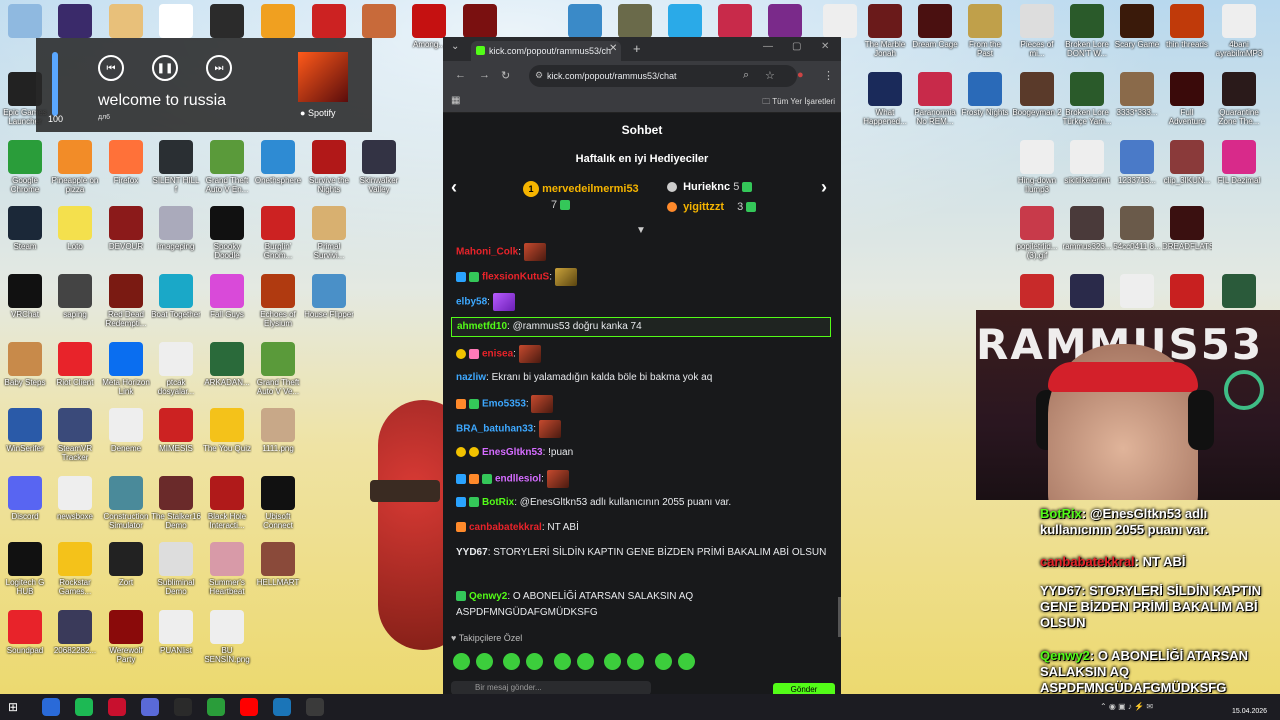 This screenshot has width=1280, height=720. What do you see at coordinates (505, 527) in the screenshot?
I see `chat-username: canbabatekkral` at bounding box center [505, 527].